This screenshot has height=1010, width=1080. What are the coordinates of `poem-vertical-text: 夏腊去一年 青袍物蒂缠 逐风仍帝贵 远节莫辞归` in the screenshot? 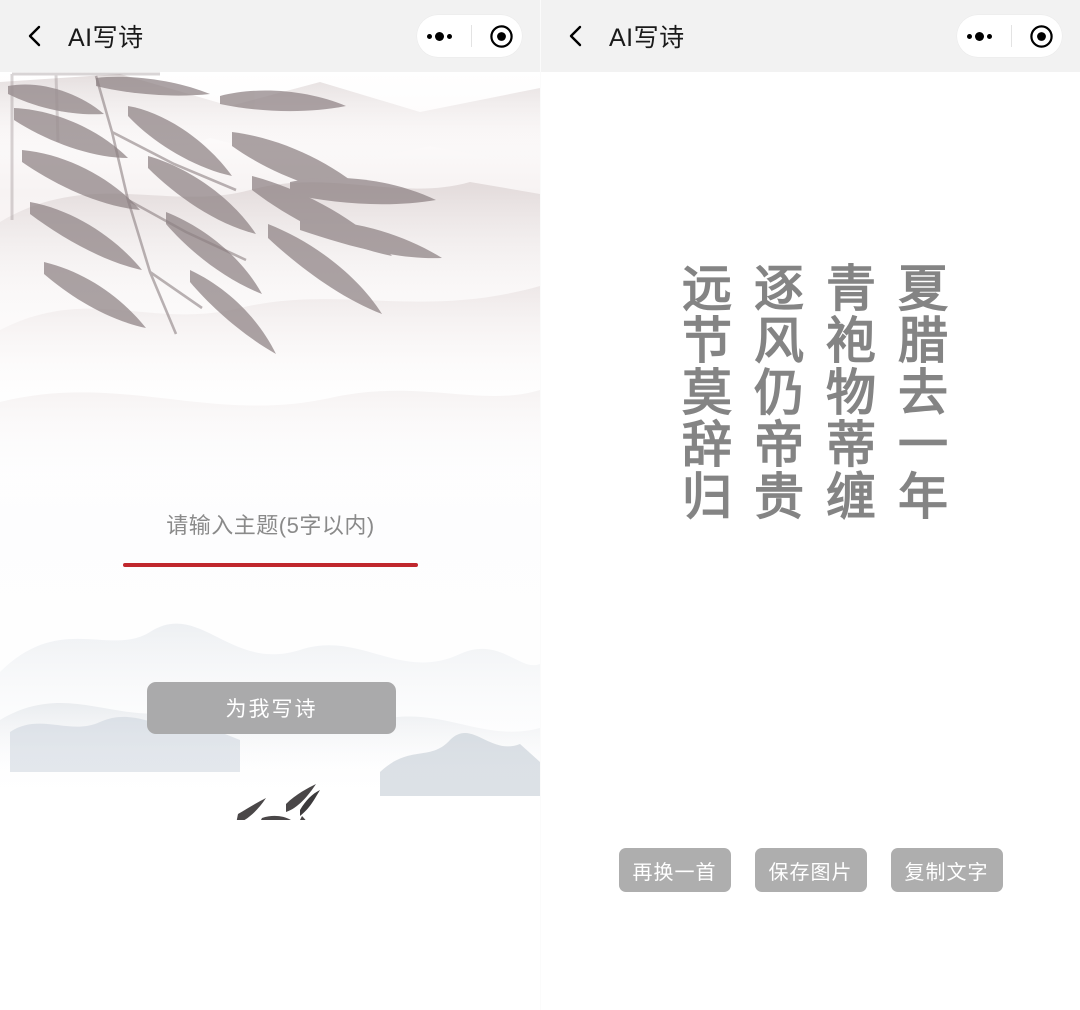 It's located at (810, 392).